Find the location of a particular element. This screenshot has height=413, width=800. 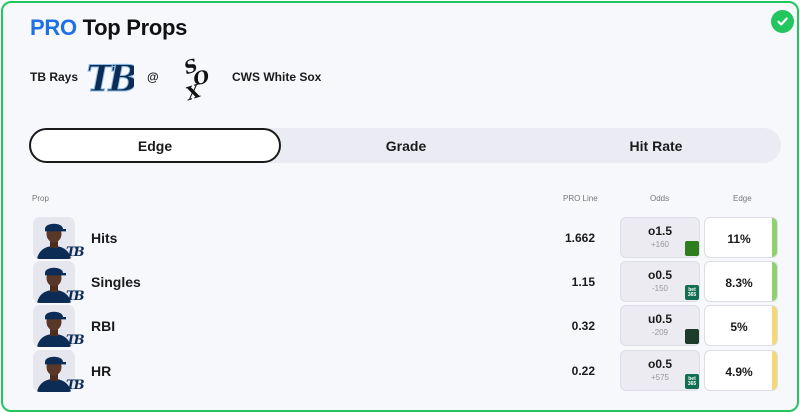

fanduel-icon is located at coordinates (692, 336).